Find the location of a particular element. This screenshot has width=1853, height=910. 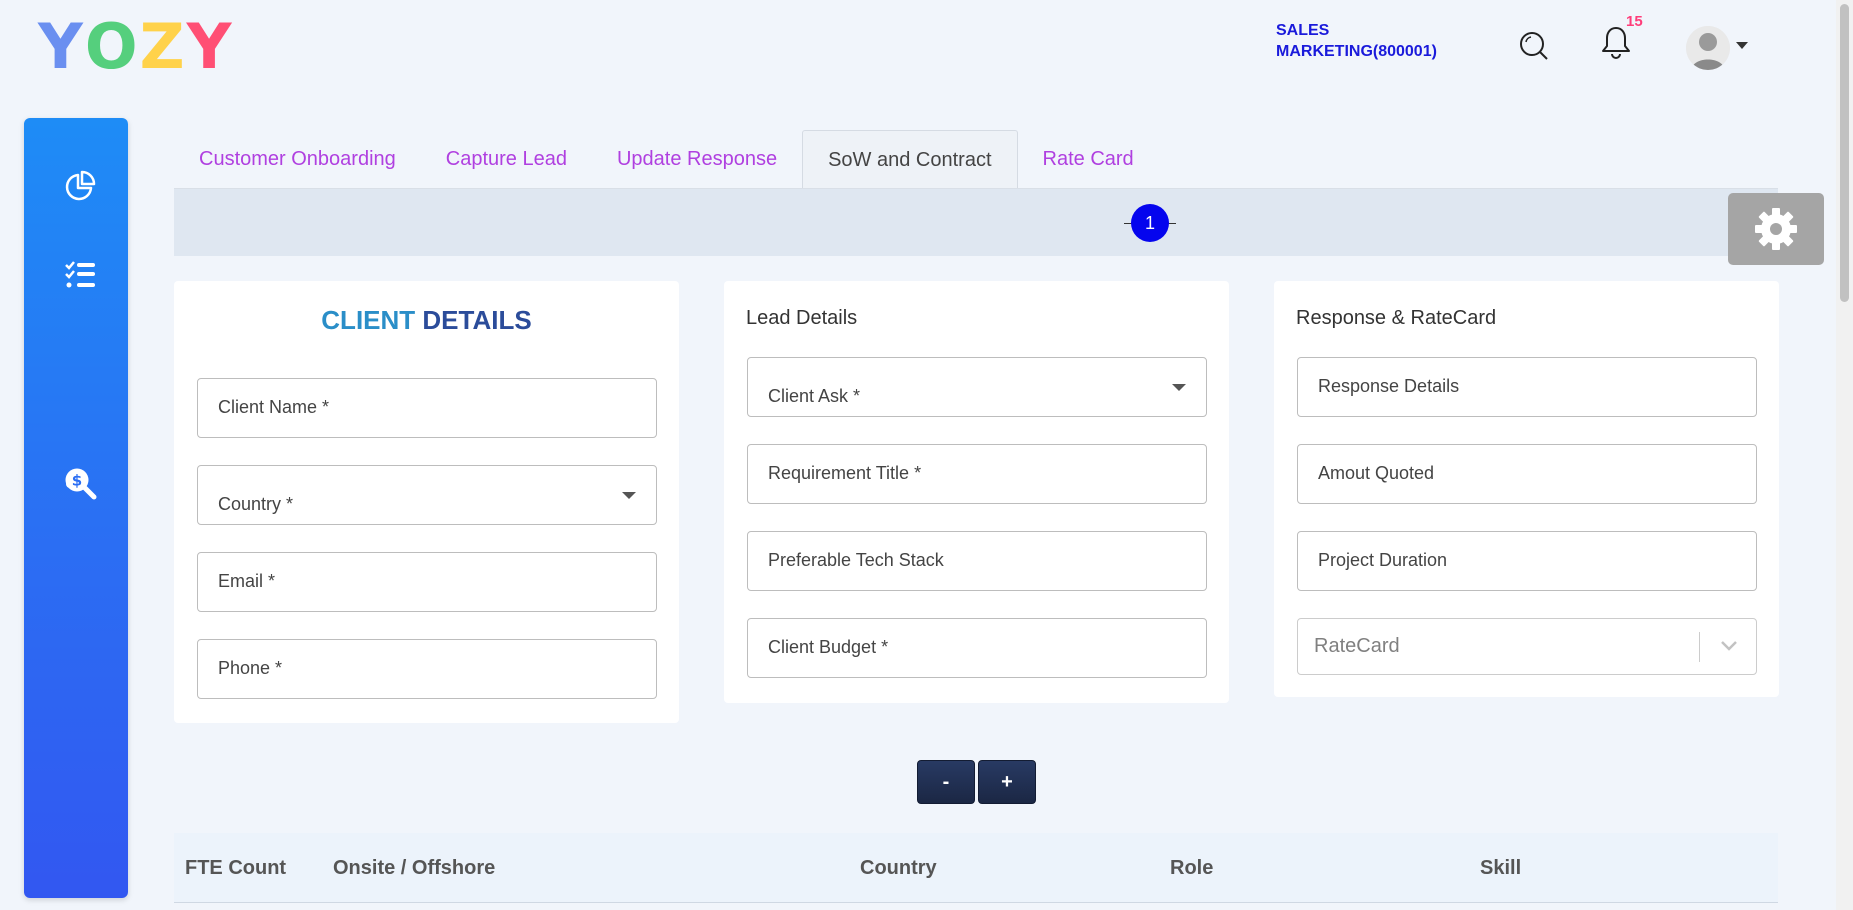

logo-letter: O is located at coordinates (112, 46).